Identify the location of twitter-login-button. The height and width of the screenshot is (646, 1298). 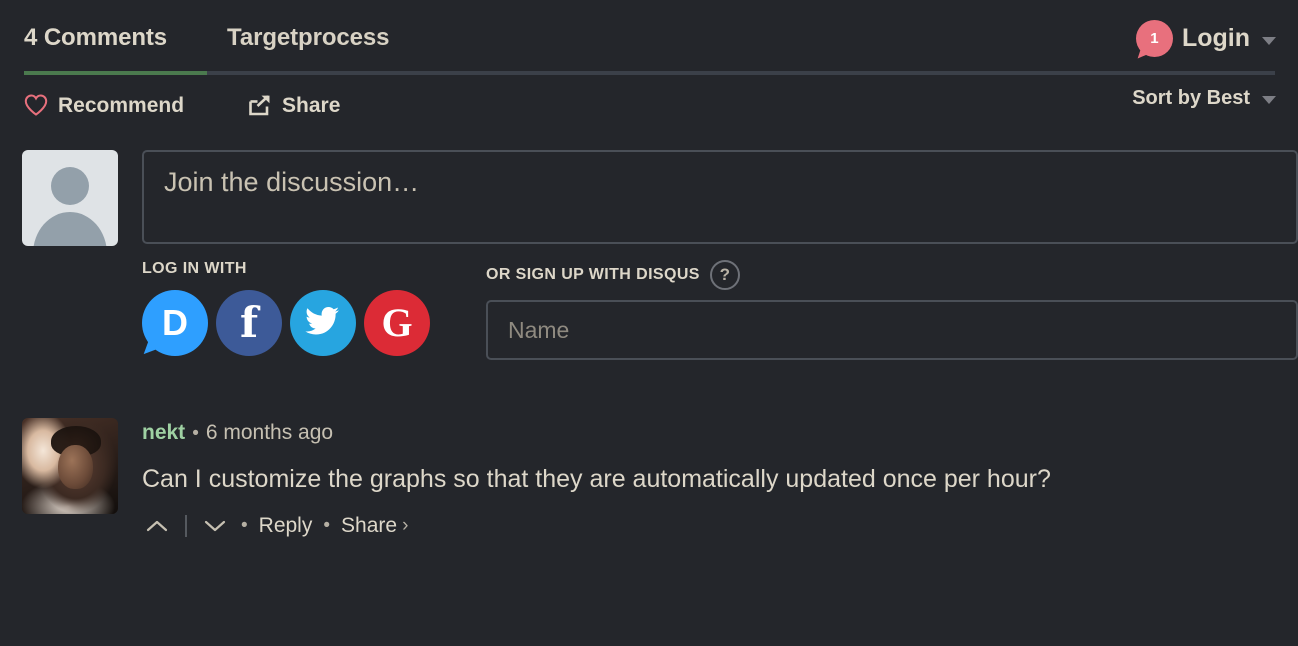
(323, 323).